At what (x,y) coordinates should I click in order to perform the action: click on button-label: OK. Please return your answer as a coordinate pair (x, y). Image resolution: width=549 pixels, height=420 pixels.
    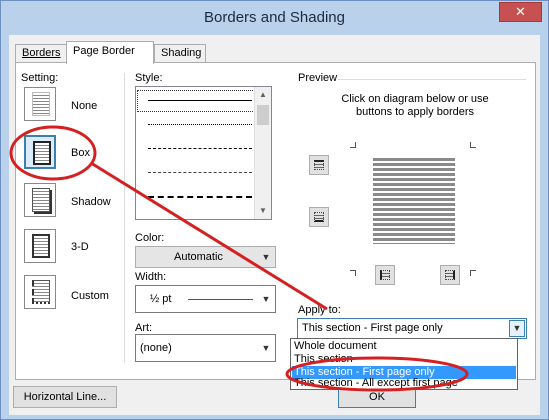
    Looking at the image, I should click on (377, 397).